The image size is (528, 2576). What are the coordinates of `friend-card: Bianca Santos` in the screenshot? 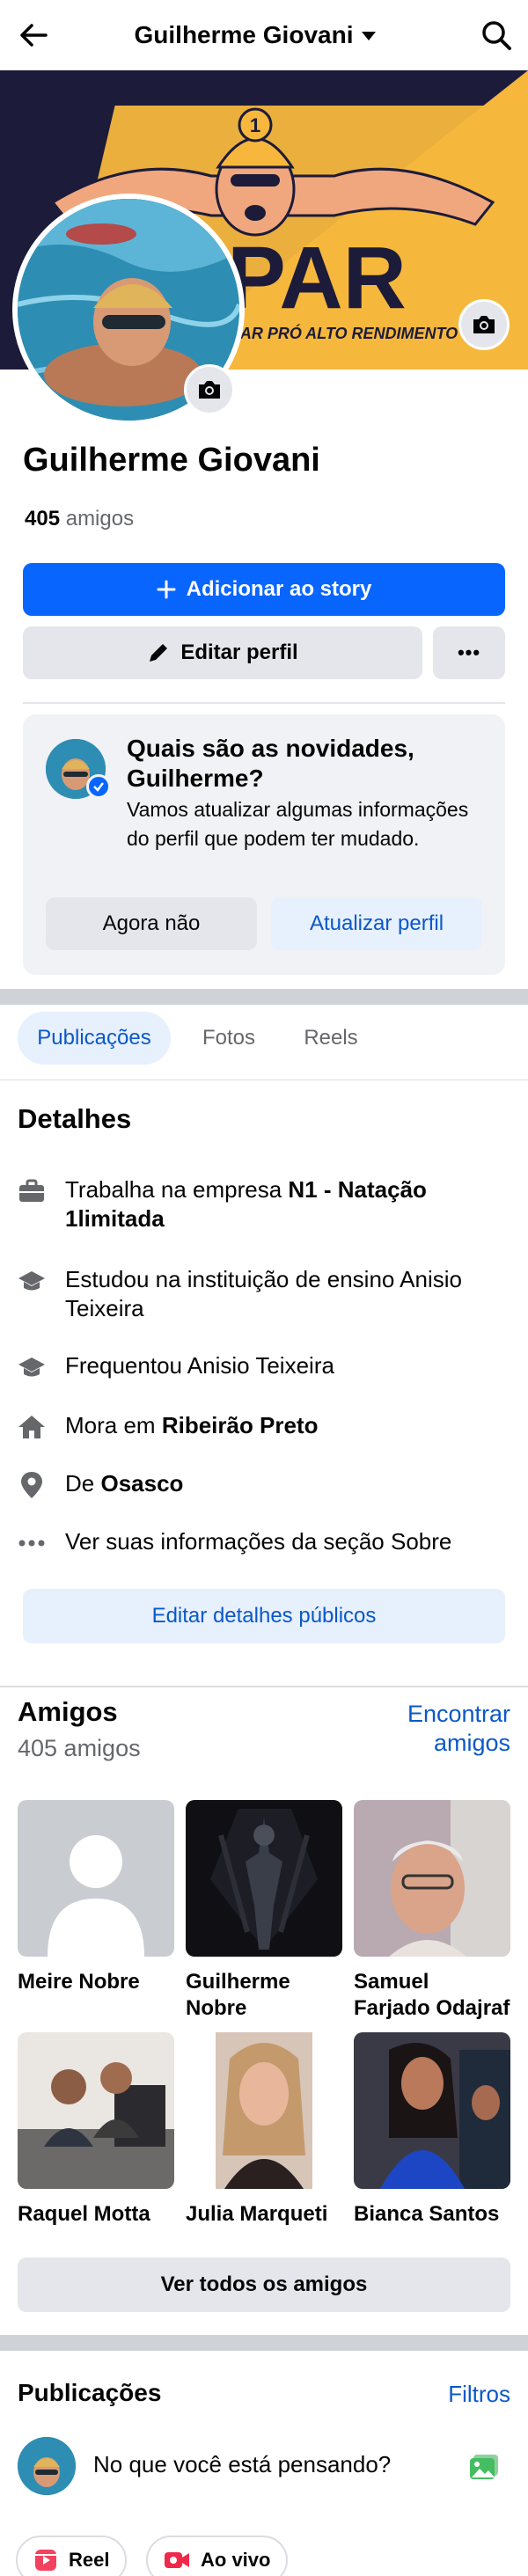 It's located at (432, 2130).